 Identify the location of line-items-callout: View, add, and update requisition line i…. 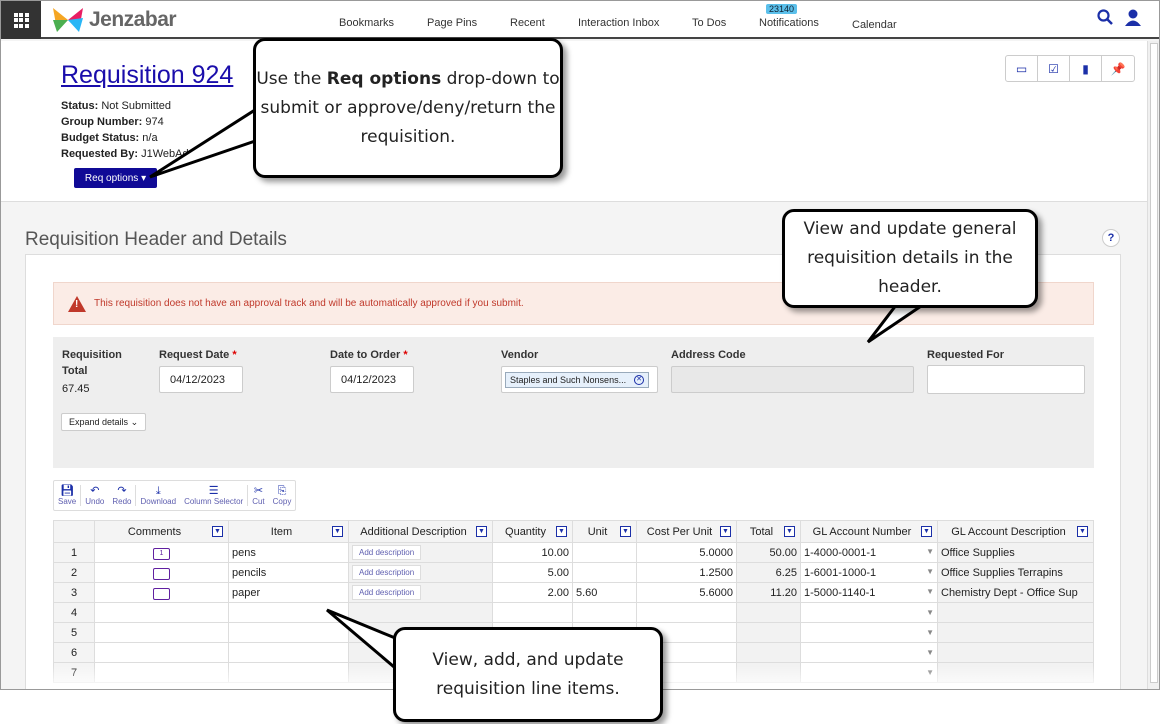
(528, 674).